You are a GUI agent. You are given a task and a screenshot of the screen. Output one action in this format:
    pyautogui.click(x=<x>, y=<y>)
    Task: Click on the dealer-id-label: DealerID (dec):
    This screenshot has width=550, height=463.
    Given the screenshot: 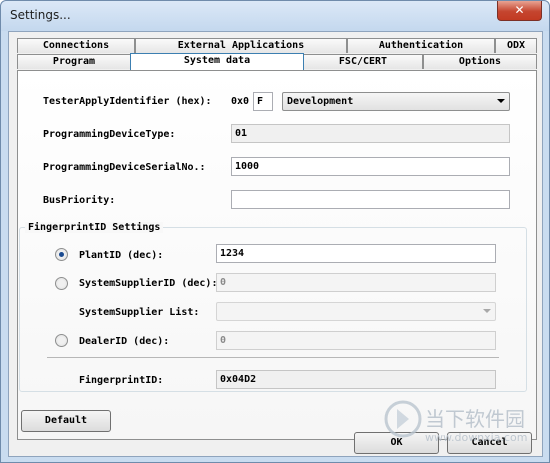 What is the action you would take?
    pyautogui.click(x=124, y=341)
    